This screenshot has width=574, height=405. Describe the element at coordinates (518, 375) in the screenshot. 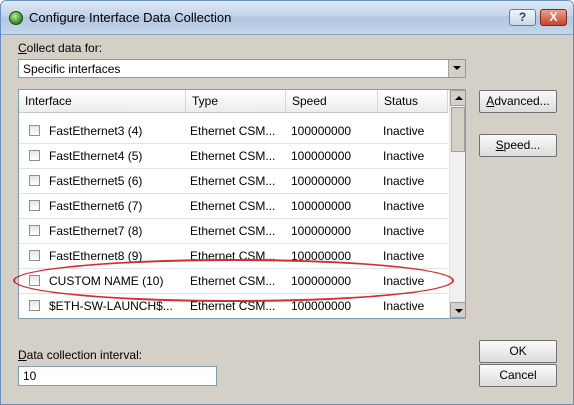

I see `cancel-button: Cancel` at that location.